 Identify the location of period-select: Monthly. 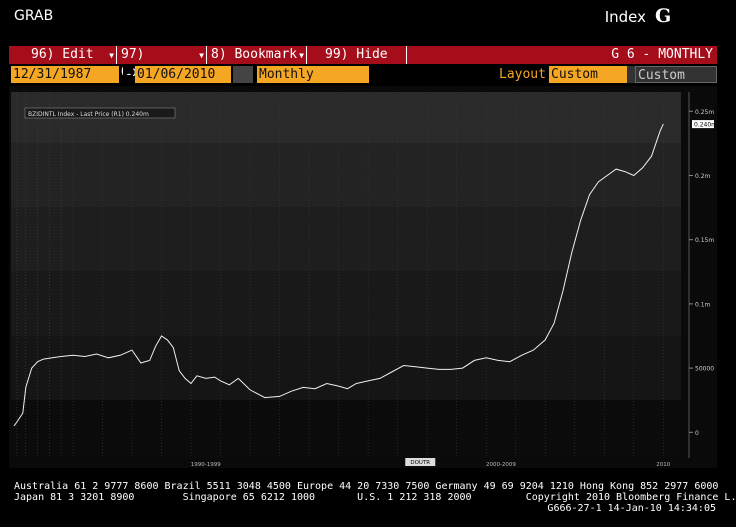
(313, 74).